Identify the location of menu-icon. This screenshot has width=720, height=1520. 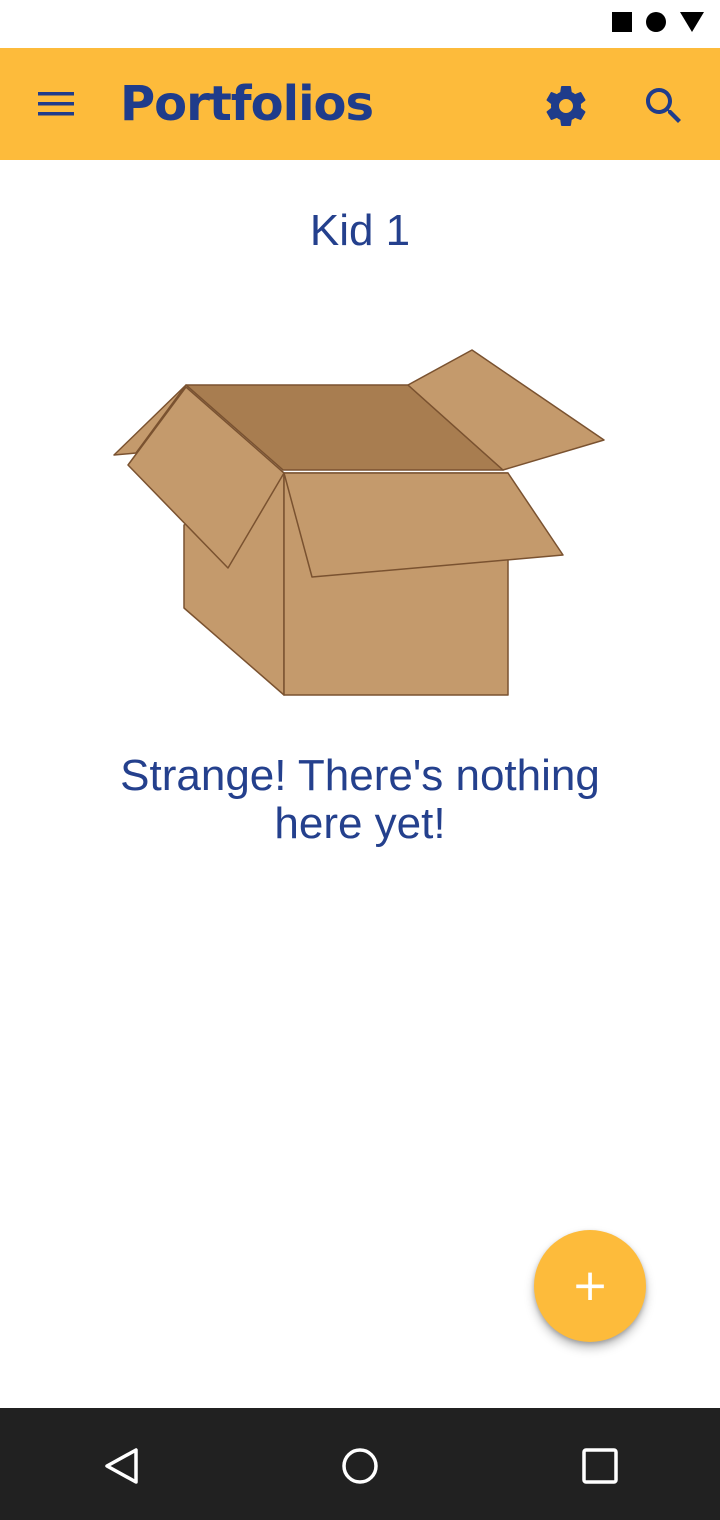
(56, 104).